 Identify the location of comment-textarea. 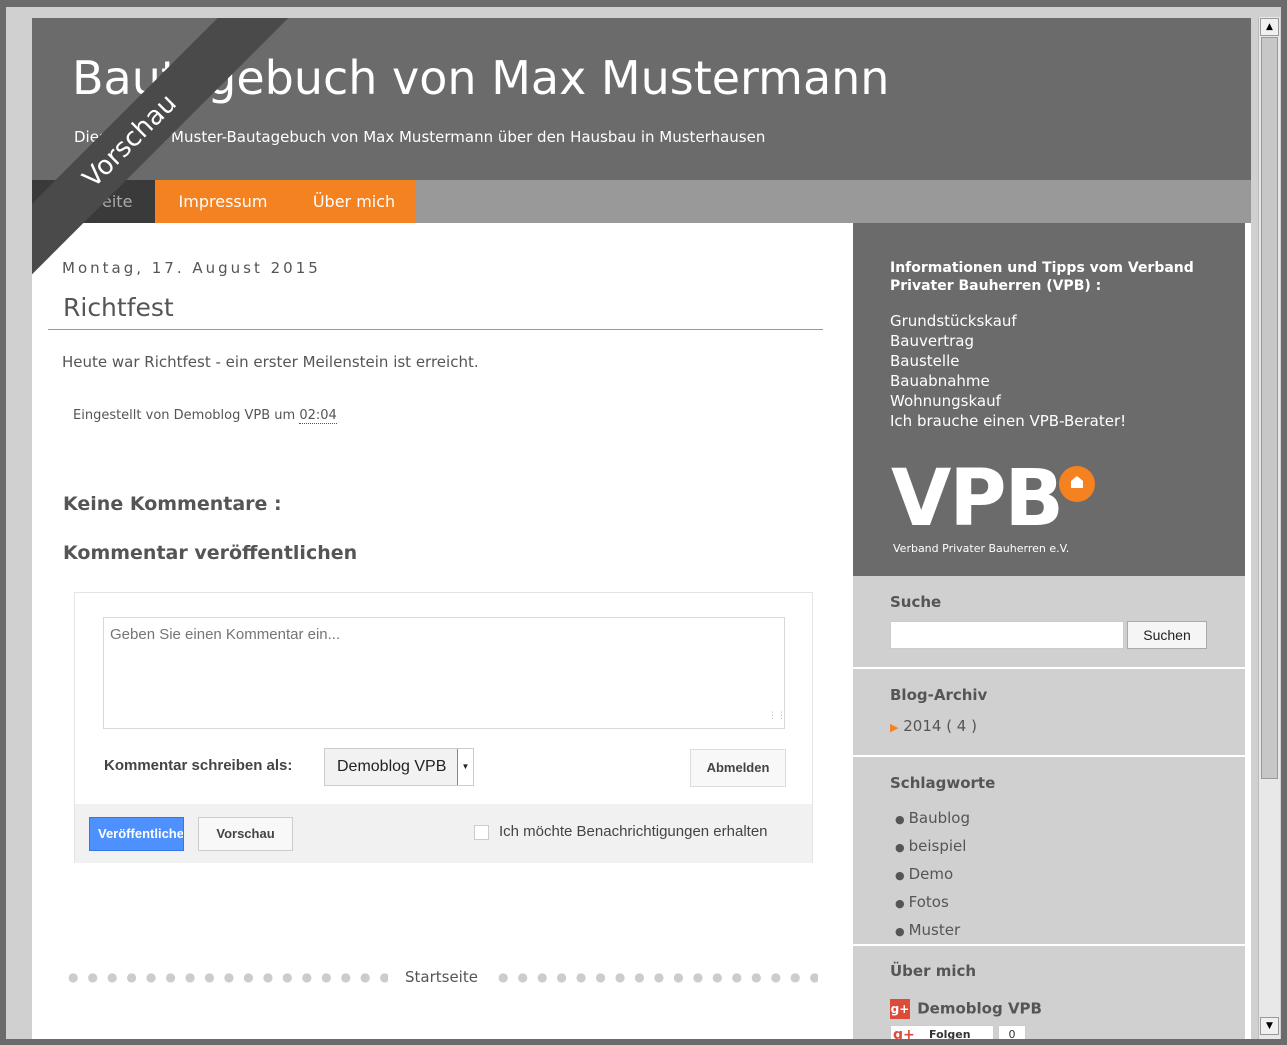
(444, 673).